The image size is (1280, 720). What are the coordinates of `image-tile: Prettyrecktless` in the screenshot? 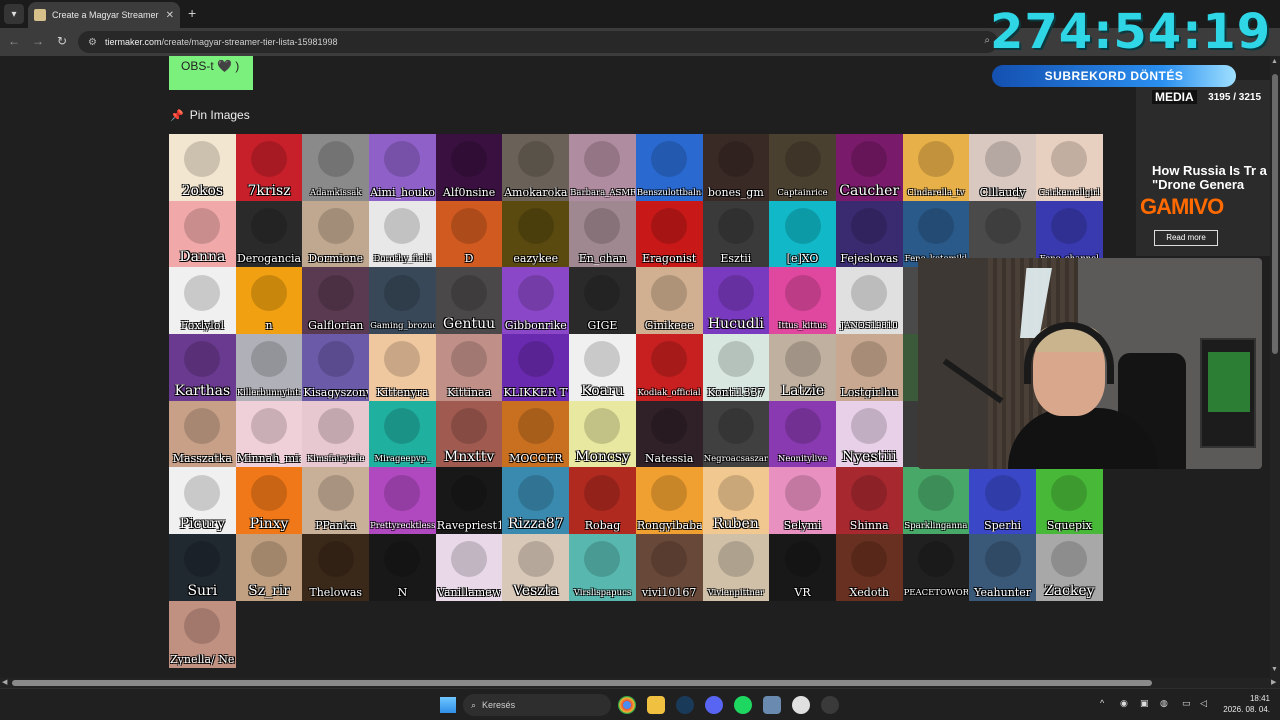 It's located at (402, 501).